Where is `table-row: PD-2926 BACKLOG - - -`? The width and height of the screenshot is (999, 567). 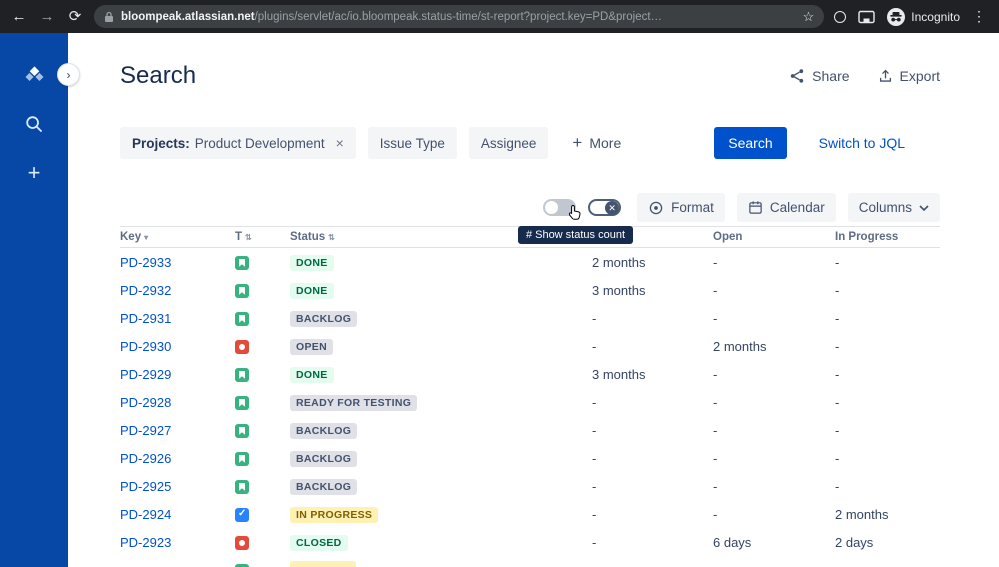
table-row: PD-2926 BACKLOG - - - is located at coordinates (530, 458).